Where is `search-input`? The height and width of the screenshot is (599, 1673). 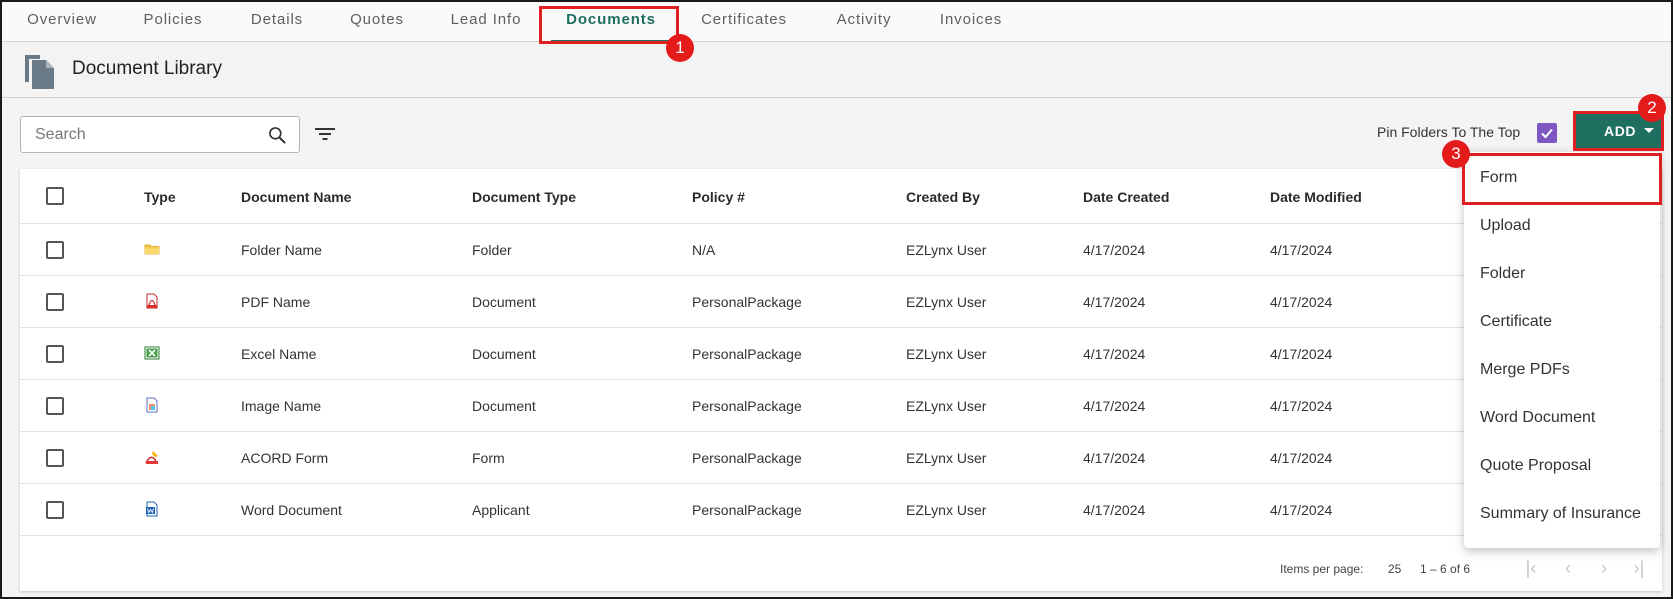
search-input is located at coordinates (145, 135).